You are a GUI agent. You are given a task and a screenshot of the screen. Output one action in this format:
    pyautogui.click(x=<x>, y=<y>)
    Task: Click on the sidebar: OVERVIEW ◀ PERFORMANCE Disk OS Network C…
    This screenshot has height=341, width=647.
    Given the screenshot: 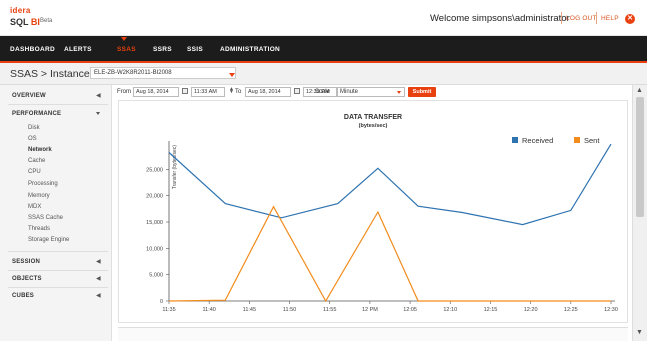 What is the action you would take?
    pyautogui.click(x=56, y=213)
    